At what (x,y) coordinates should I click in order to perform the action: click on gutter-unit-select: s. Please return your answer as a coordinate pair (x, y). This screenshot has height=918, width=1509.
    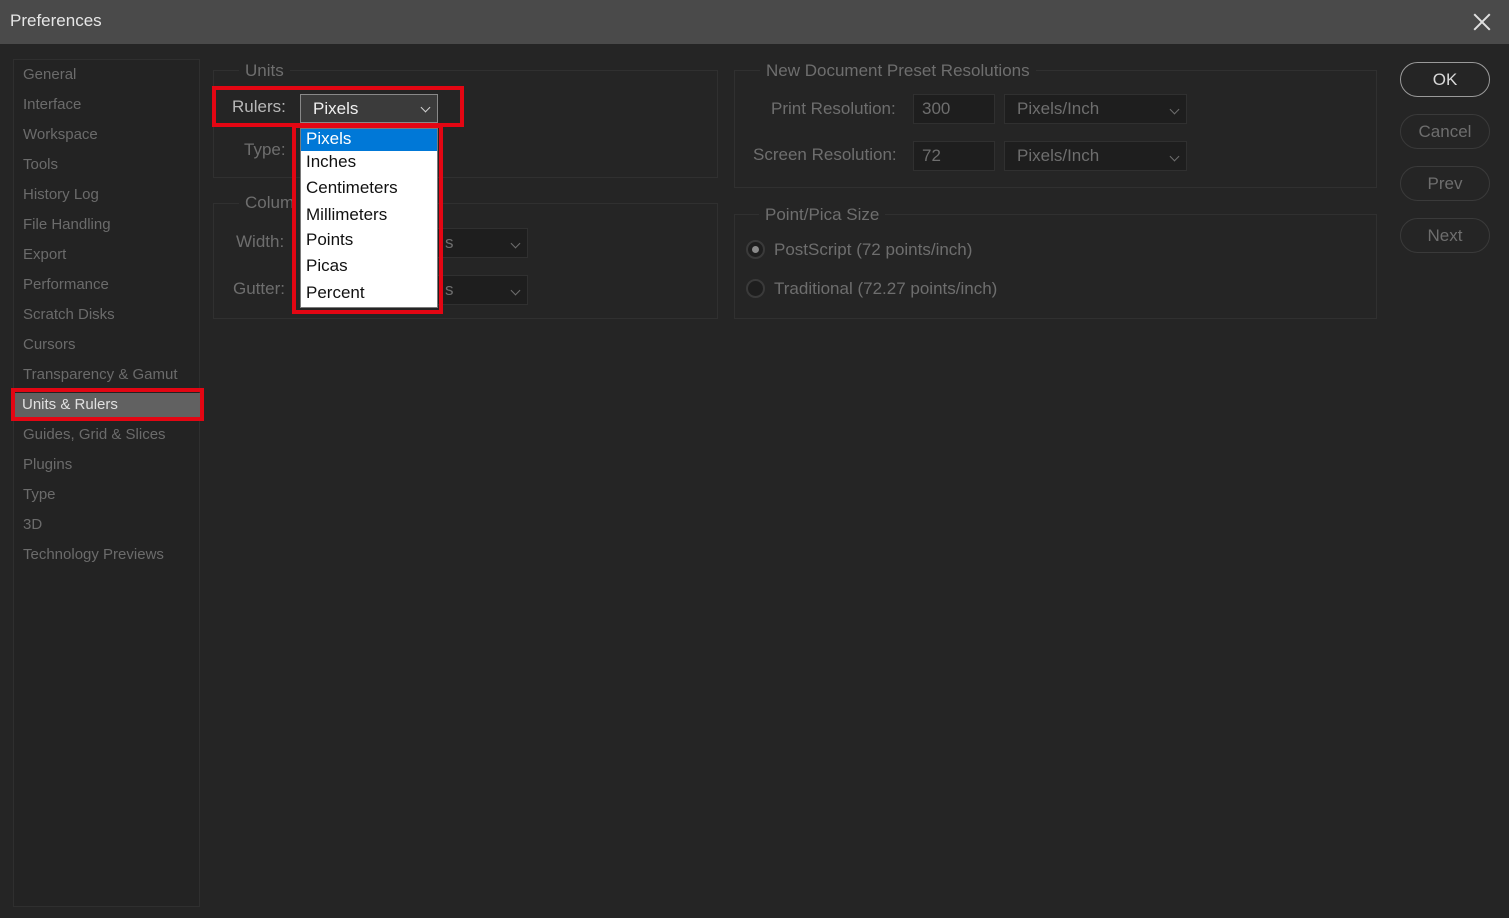
    Looking at the image, I should click on (482, 290).